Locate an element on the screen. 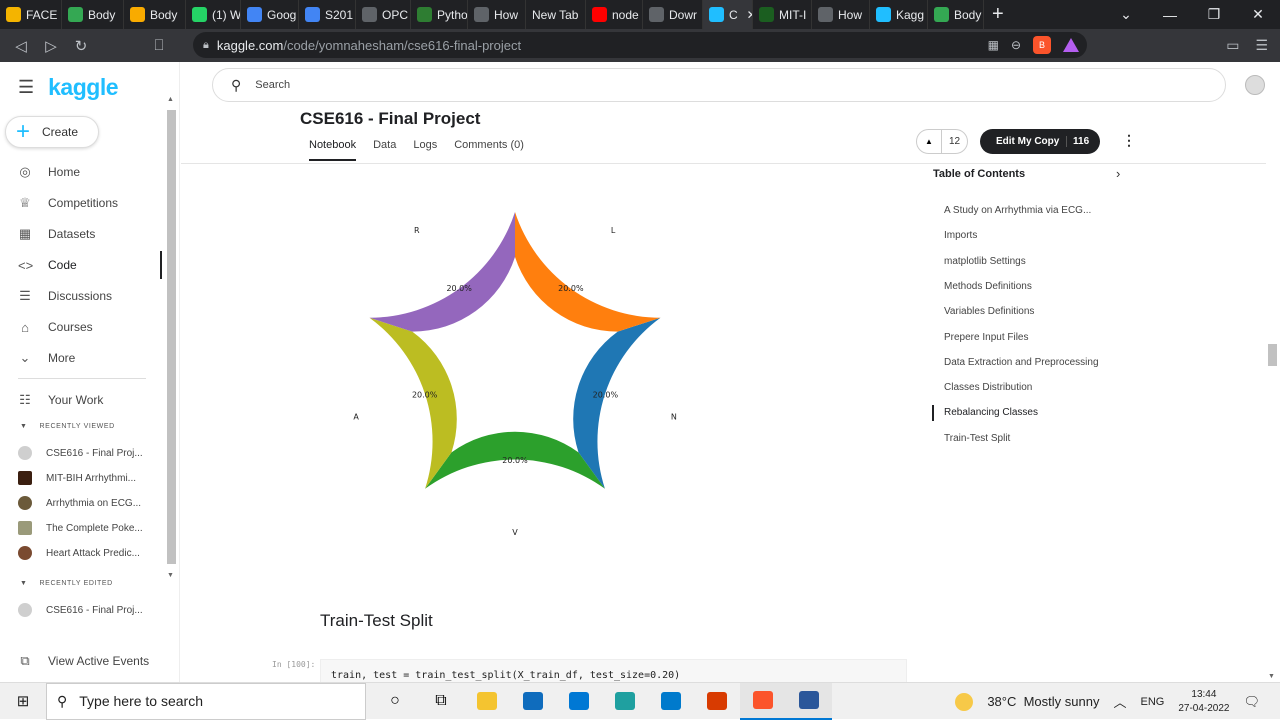 The width and height of the screenshot is (1280, 720). browser-tab: Dowr is located at coordinates (673, 14).